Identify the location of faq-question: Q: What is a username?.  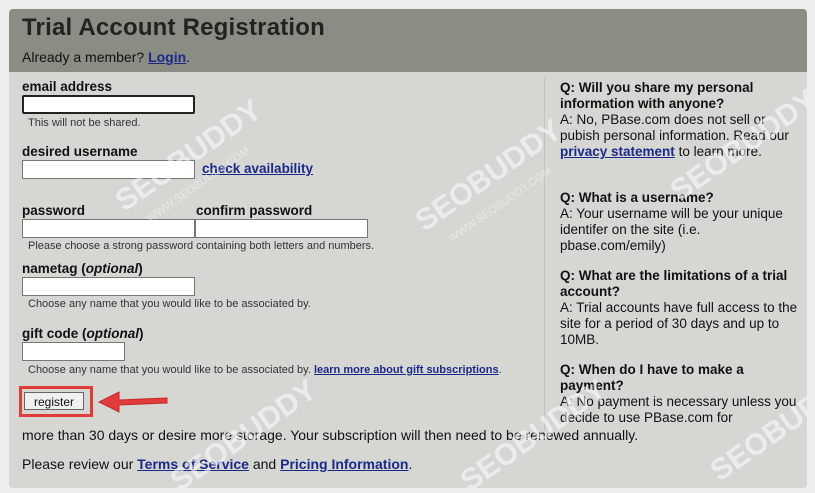
(637, 197).